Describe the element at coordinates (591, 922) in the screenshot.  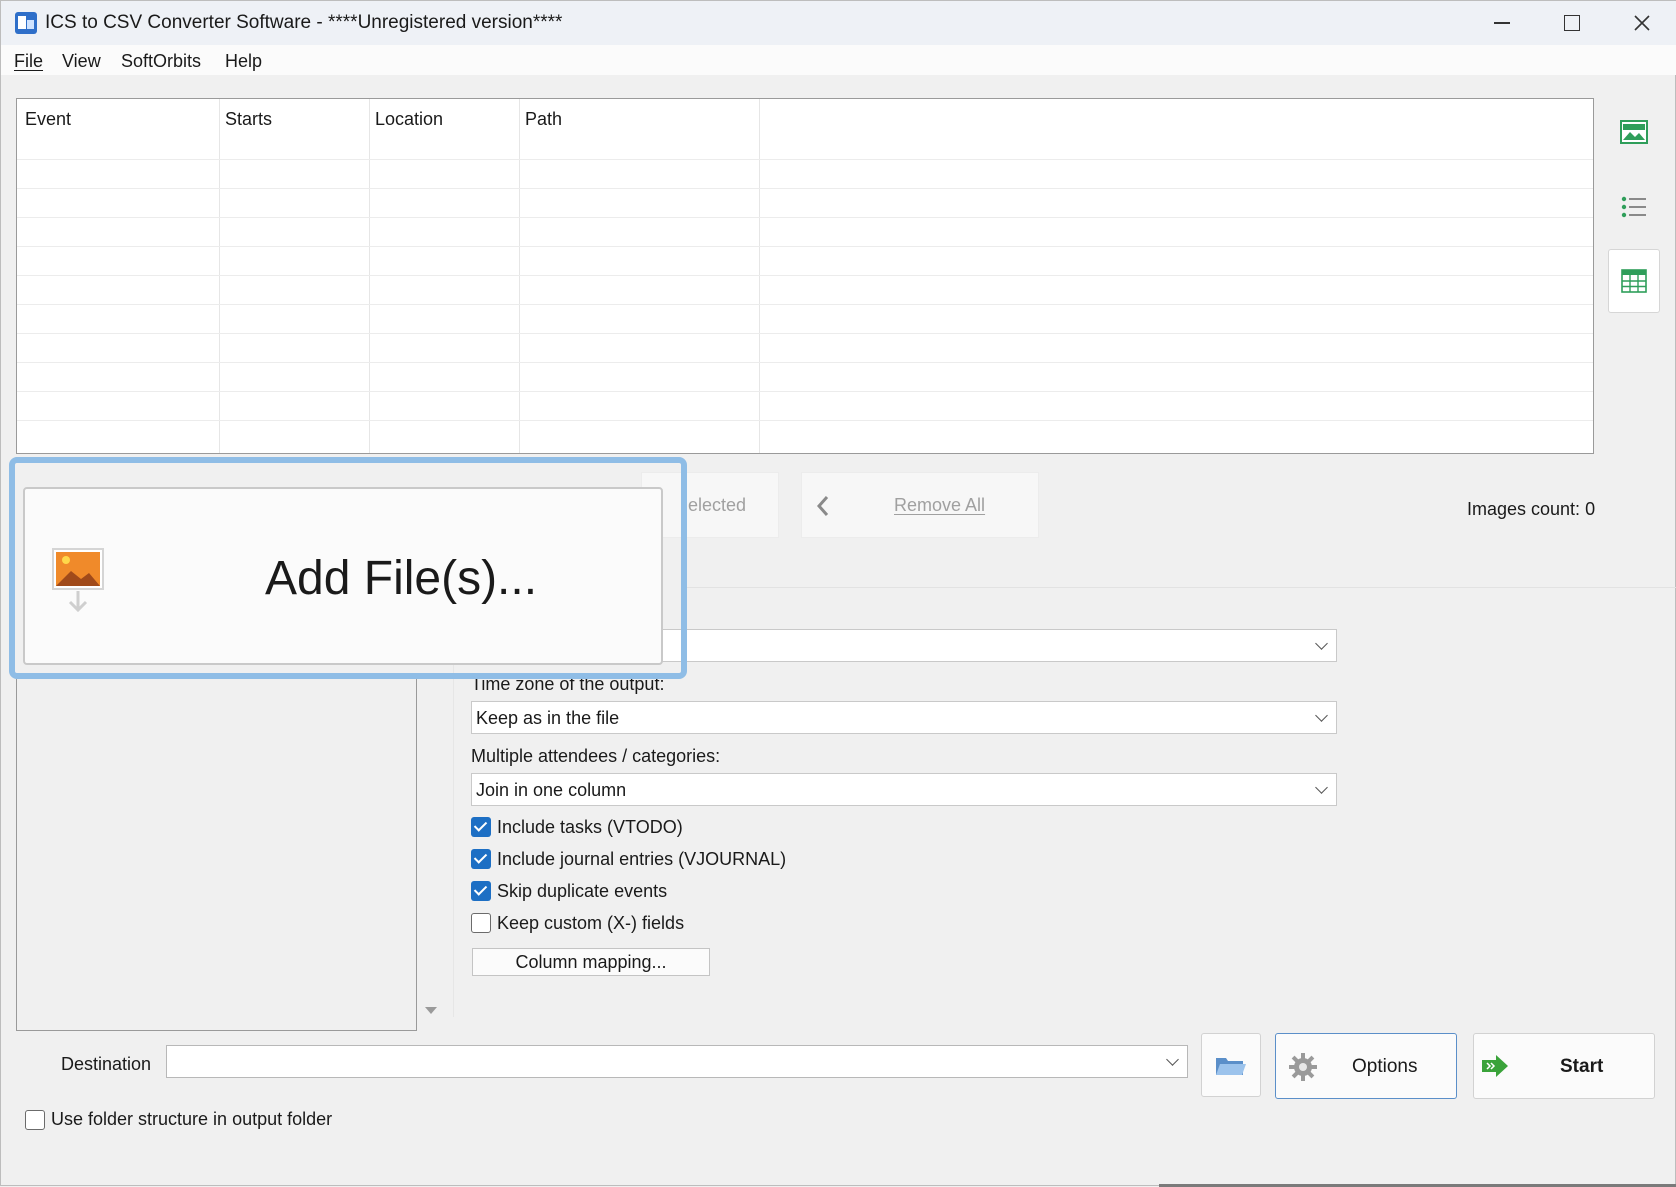
I see `keep-custom-fields-label: Keep custom (X-) fields` at that location.